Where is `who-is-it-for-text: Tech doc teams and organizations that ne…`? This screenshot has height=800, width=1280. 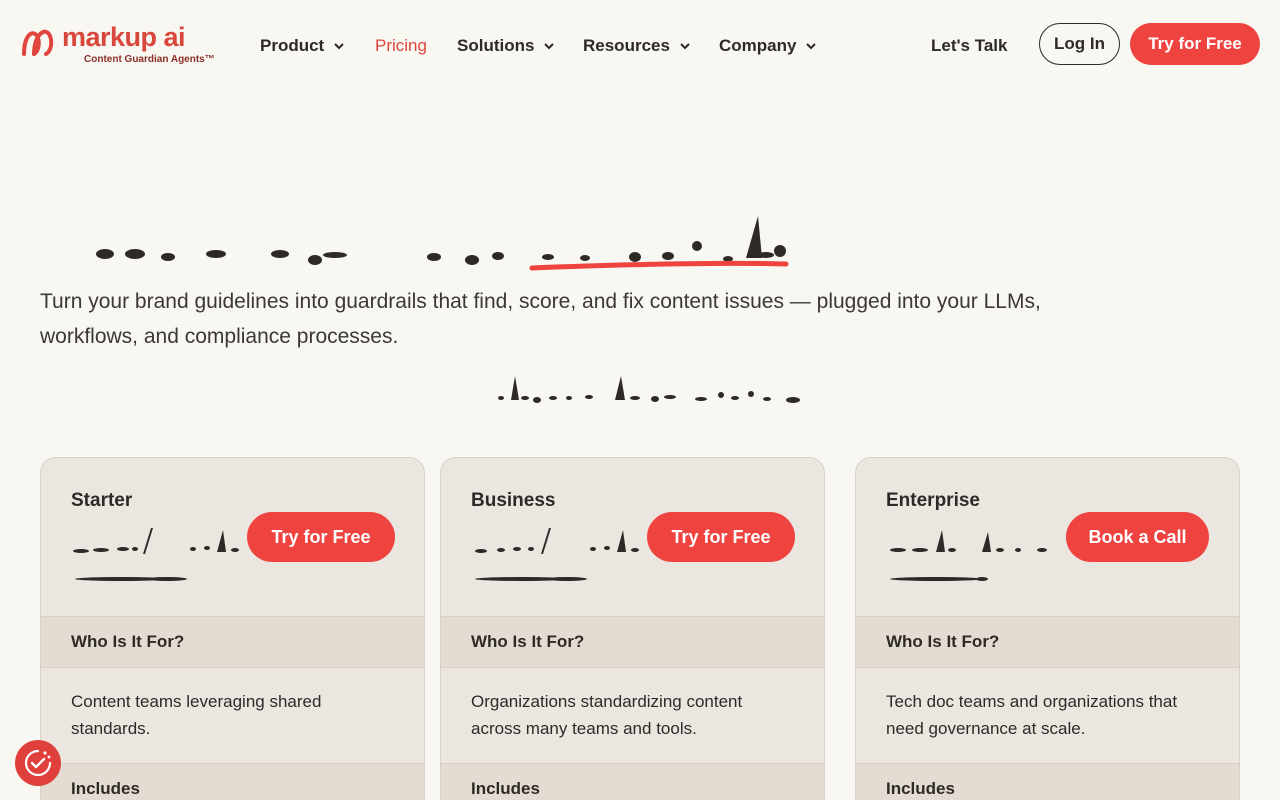
who-is-it-for-text: Tech doc teams and organizations that ne… is located at coordinates (1032, 715).